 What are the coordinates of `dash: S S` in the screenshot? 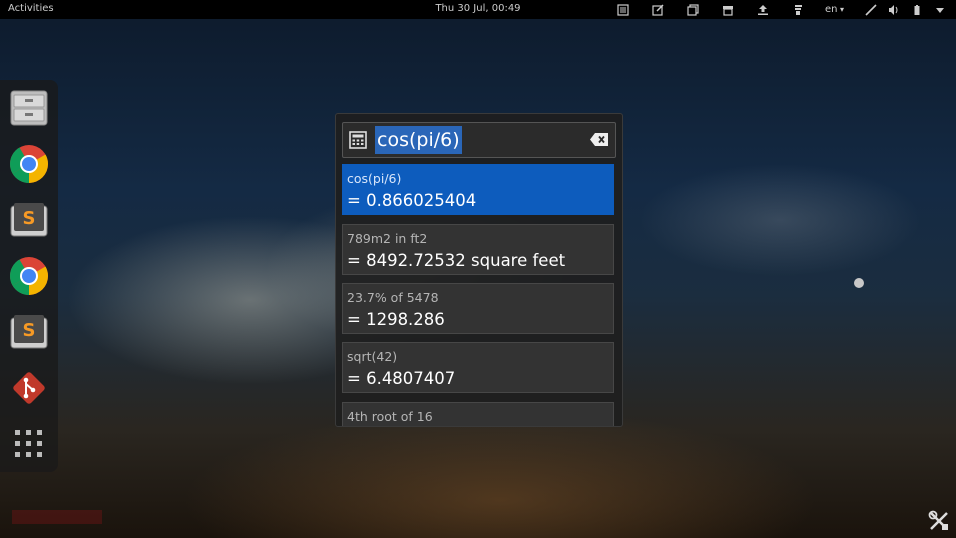 It's located at (29, 276).